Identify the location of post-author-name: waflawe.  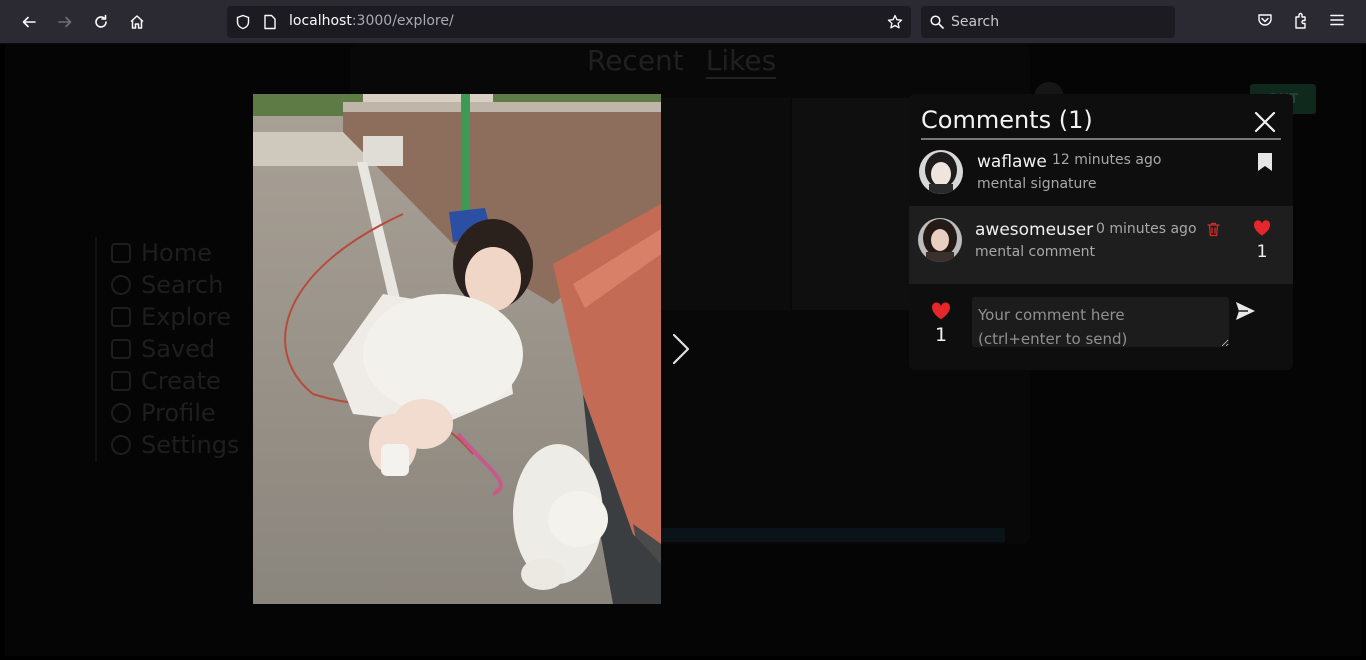
(1012, 162).